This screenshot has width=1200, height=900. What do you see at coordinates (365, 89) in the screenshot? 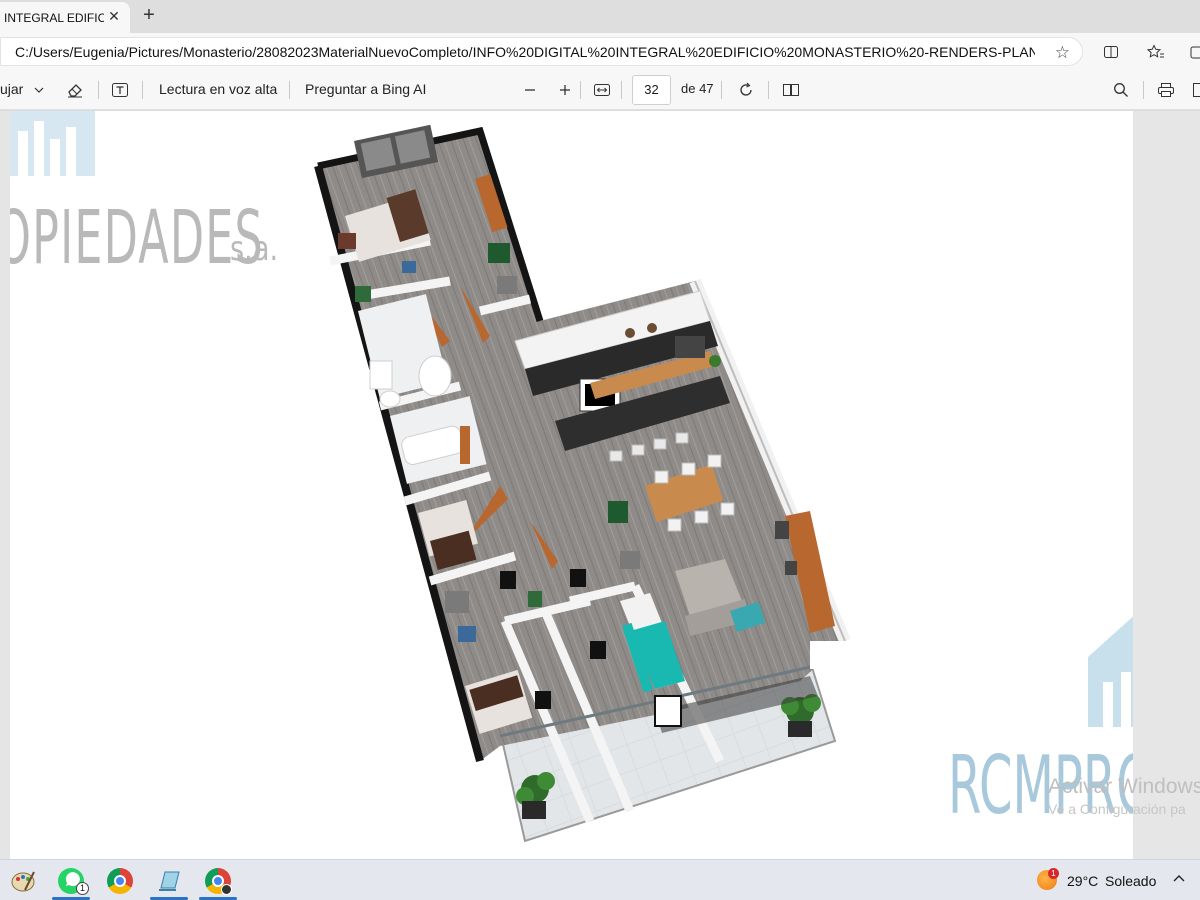
I see `ask-bing-button: Preguntar a Bing AI` at bounding box center [365, 89].